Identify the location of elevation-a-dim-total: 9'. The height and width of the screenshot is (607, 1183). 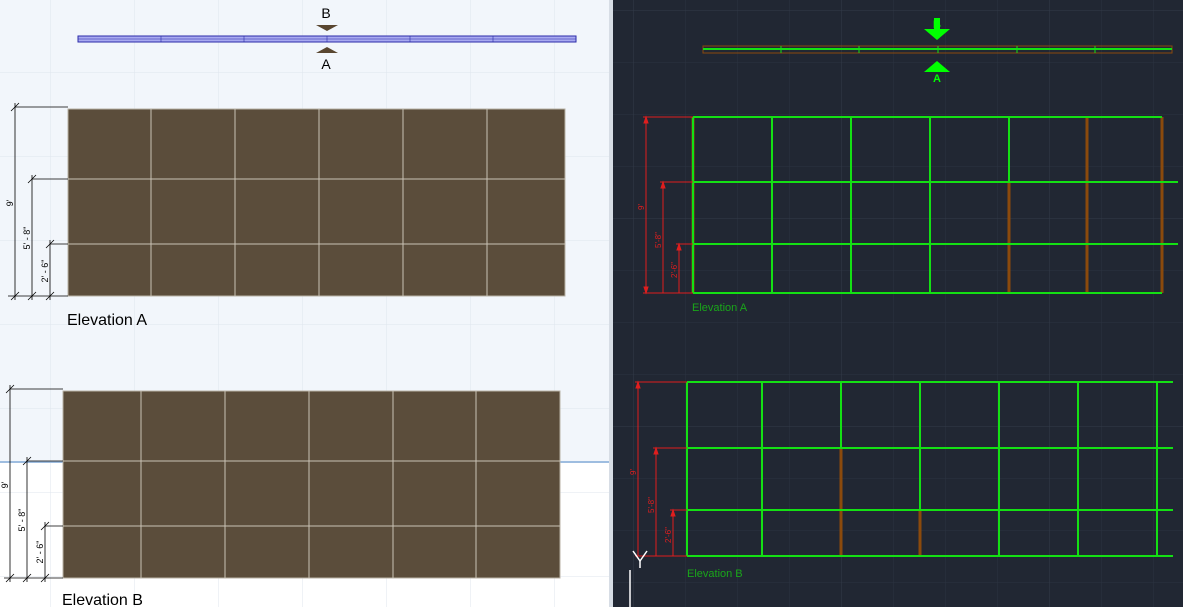
(10, 202).